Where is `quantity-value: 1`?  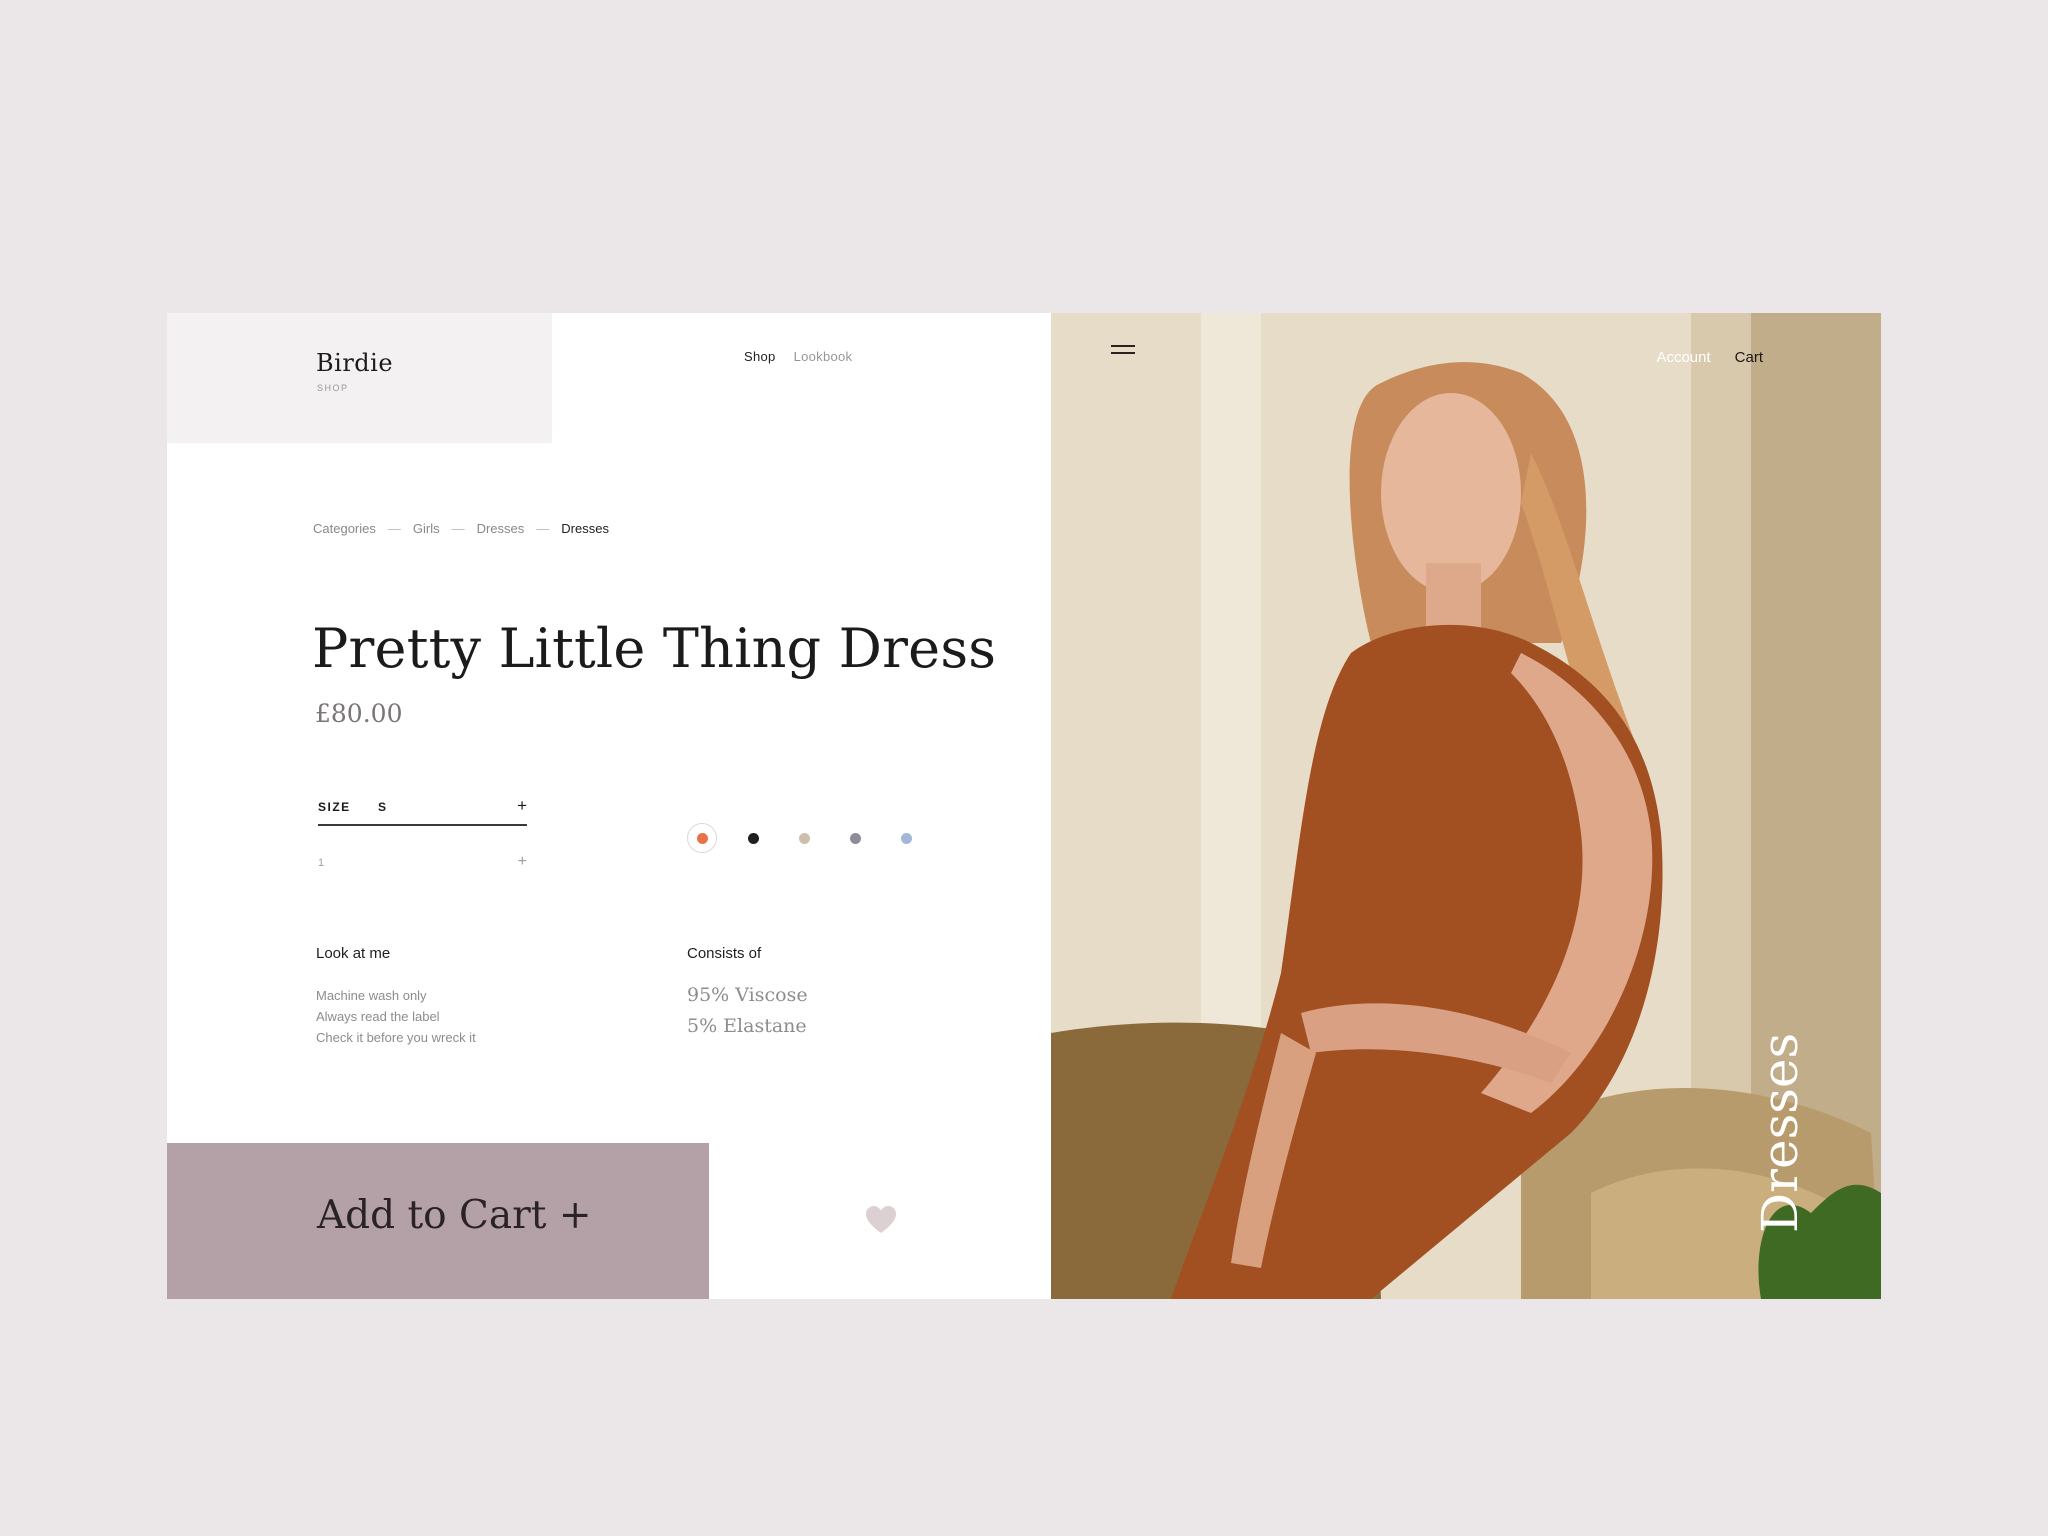 quantity-value: 1 is located at coordinates (321, 863).